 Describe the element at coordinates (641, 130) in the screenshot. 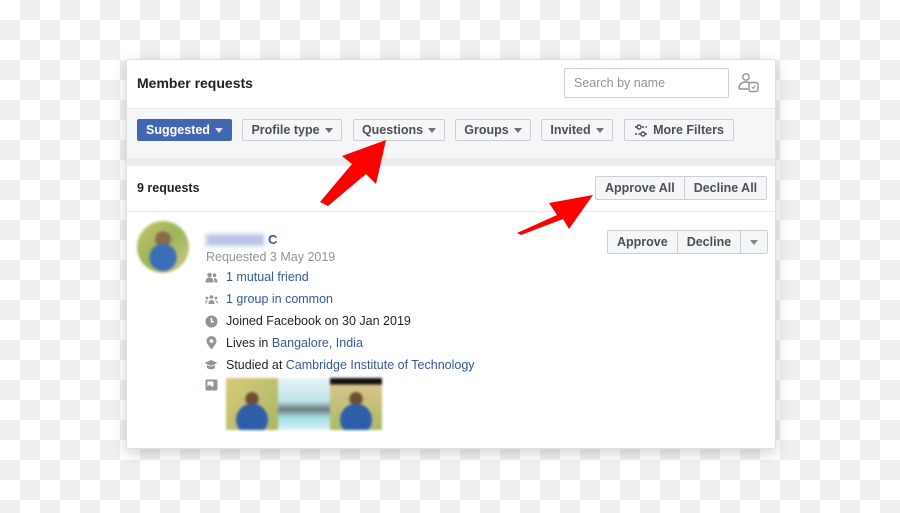

I see `sliders-icon` at that location.